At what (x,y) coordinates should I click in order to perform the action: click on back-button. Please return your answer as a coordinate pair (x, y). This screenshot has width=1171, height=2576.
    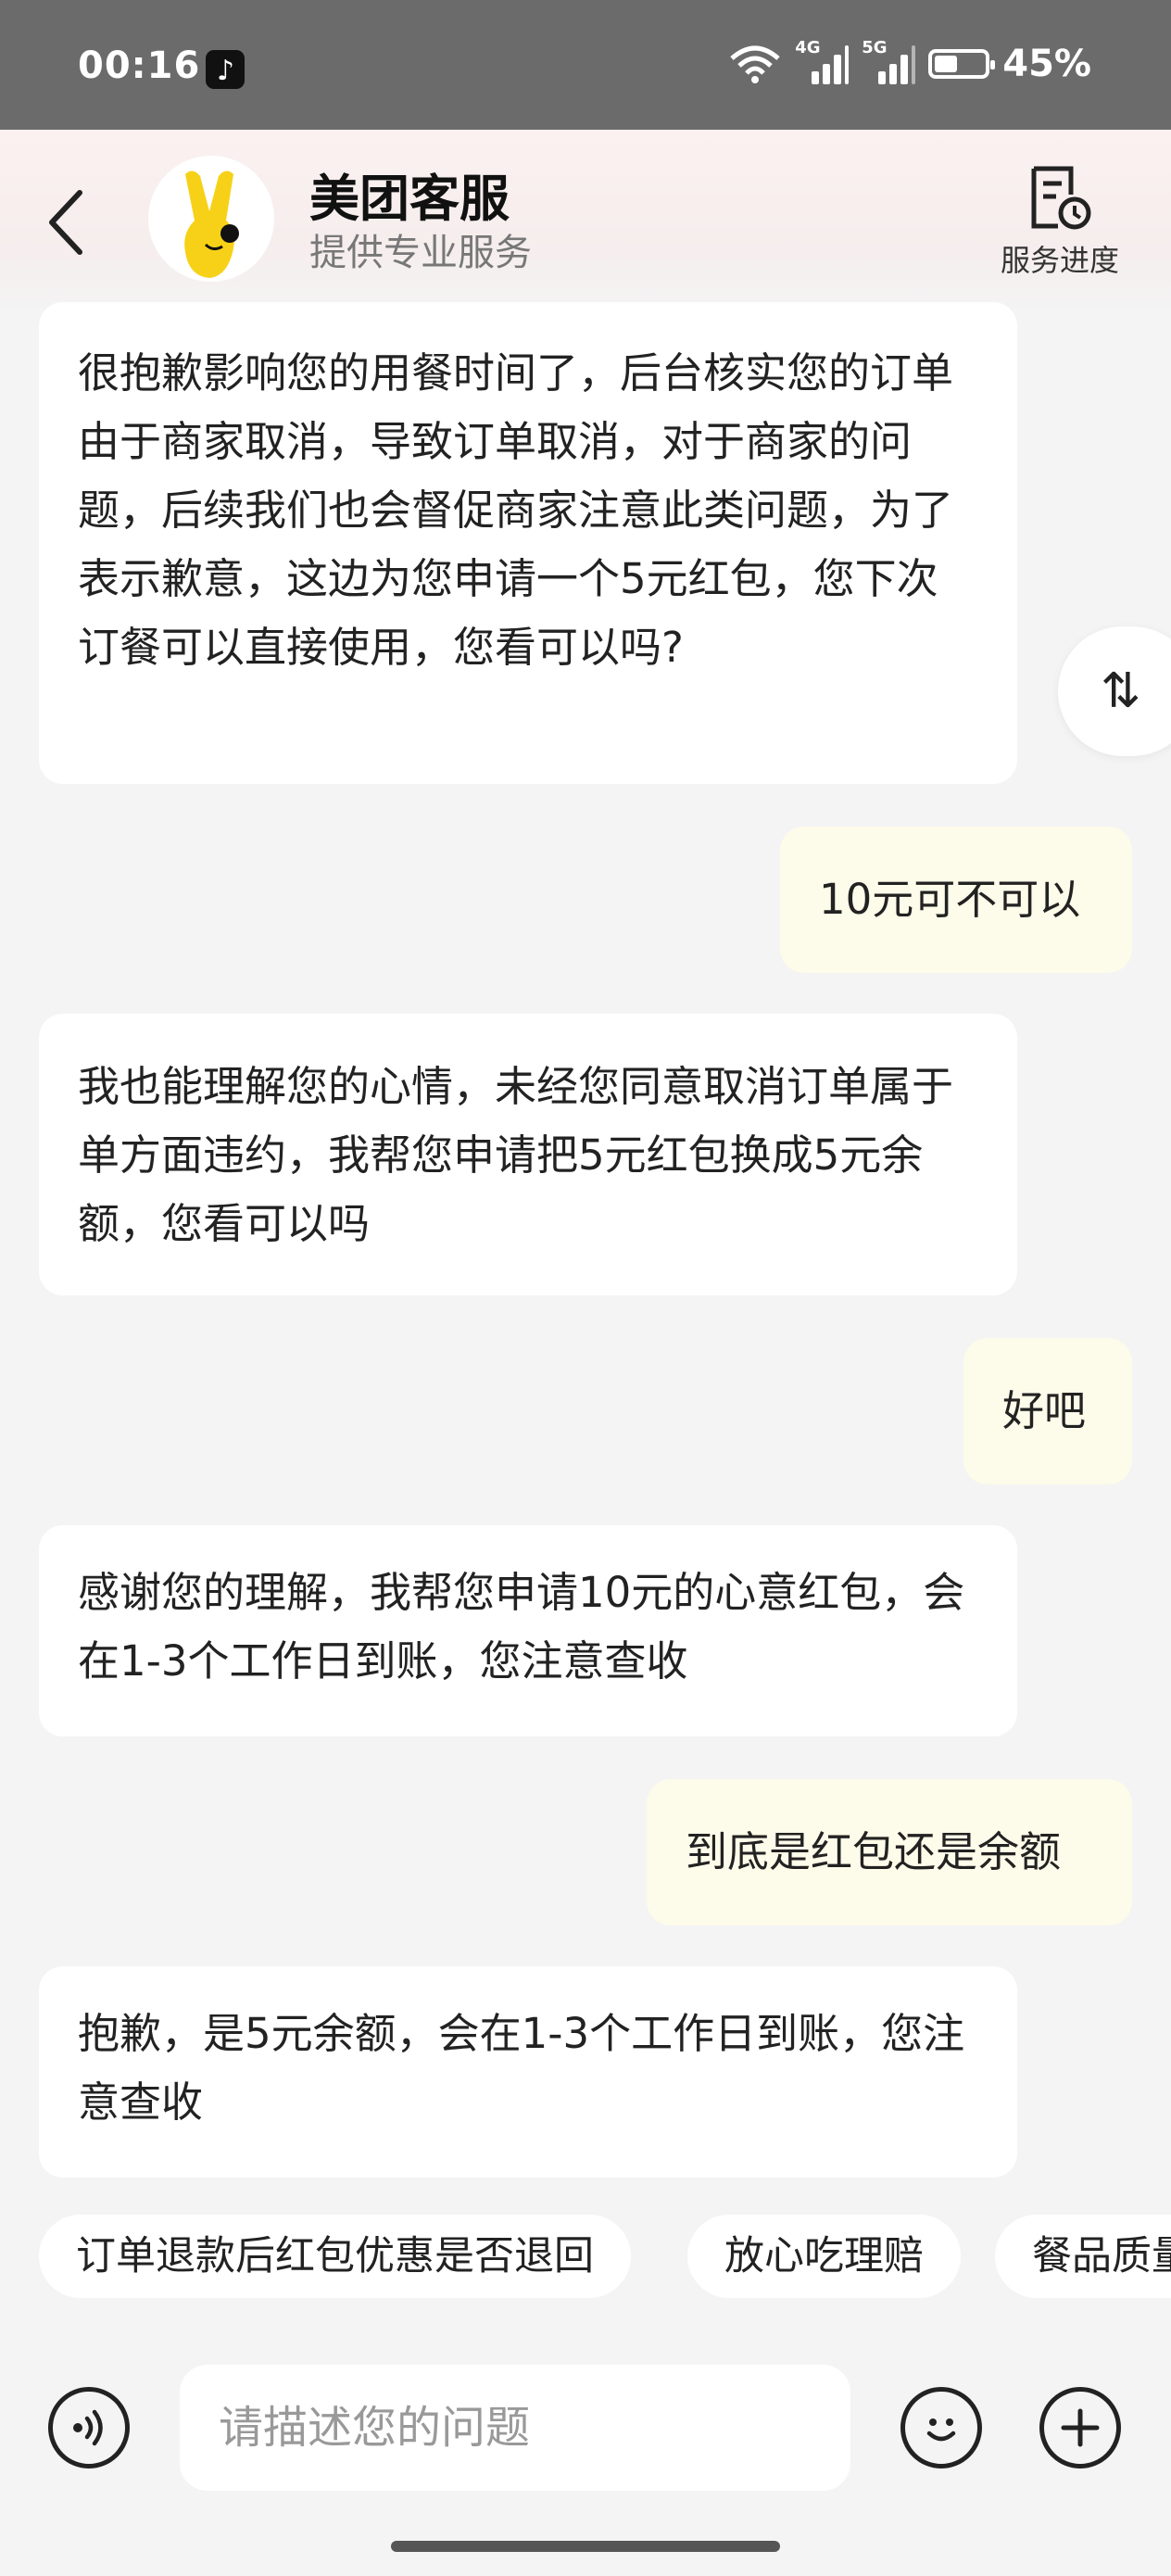
    Looking at the image, I should click on (70, 222).